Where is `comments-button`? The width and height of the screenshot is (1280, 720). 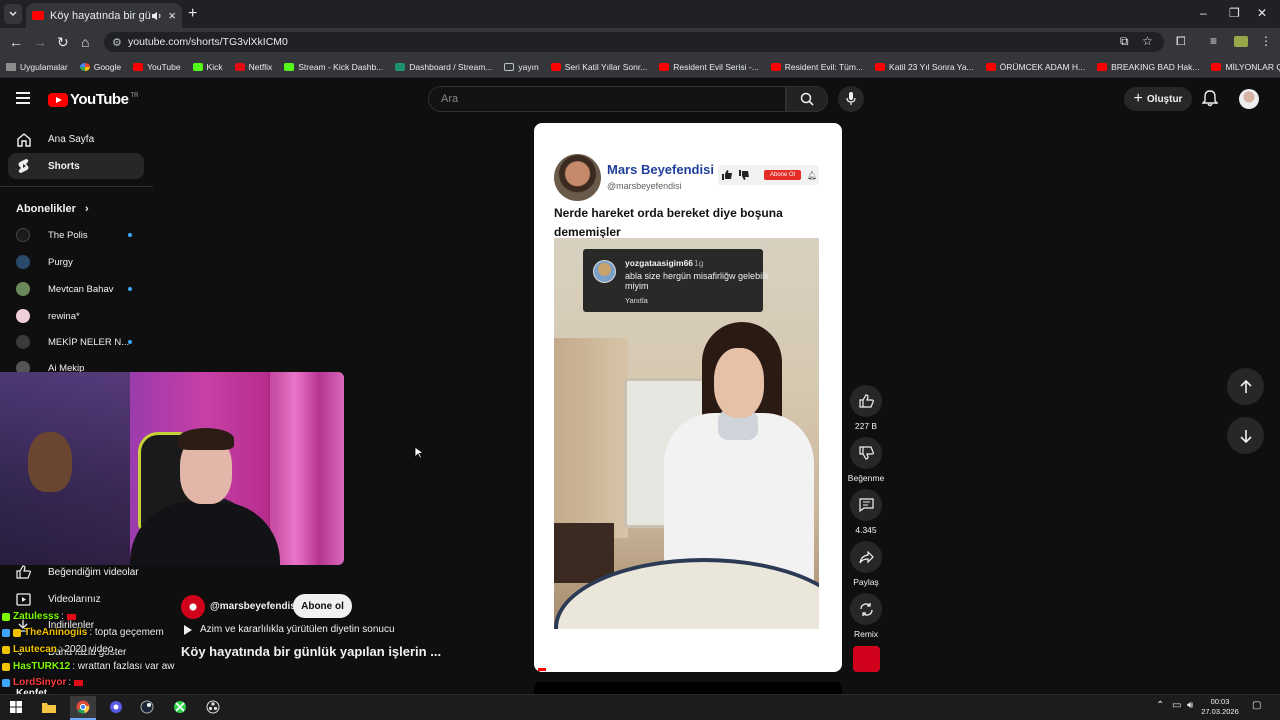
comments-button is located at coordinates (866, 505).